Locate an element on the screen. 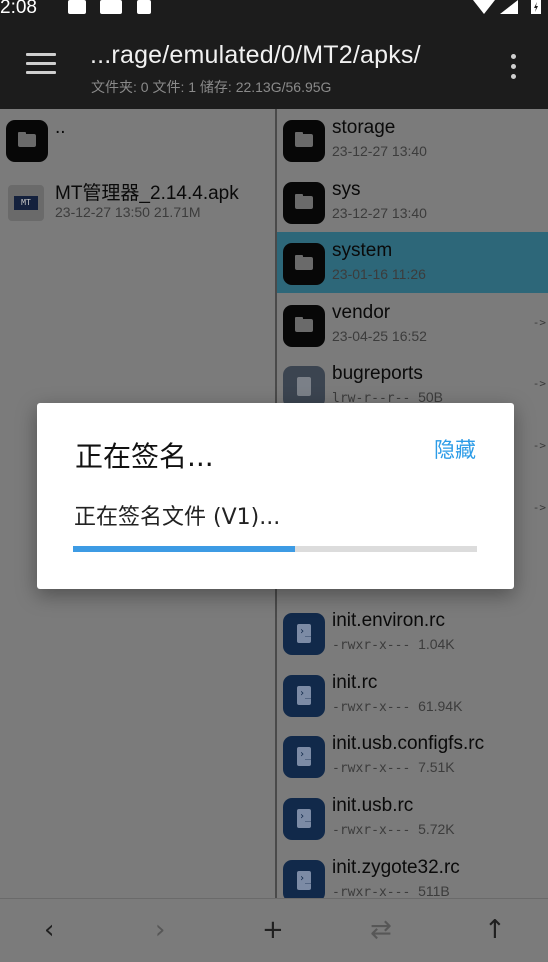  file-size: 61.94K is located at coordinates (440, 706).